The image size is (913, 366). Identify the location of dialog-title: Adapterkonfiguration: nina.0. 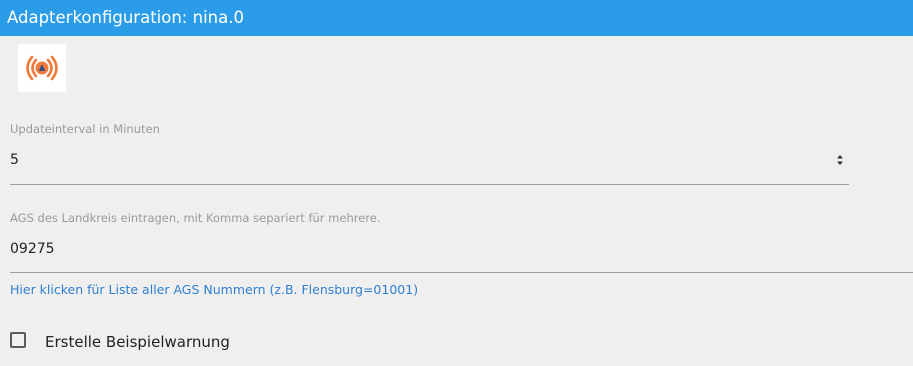
(125, 17).